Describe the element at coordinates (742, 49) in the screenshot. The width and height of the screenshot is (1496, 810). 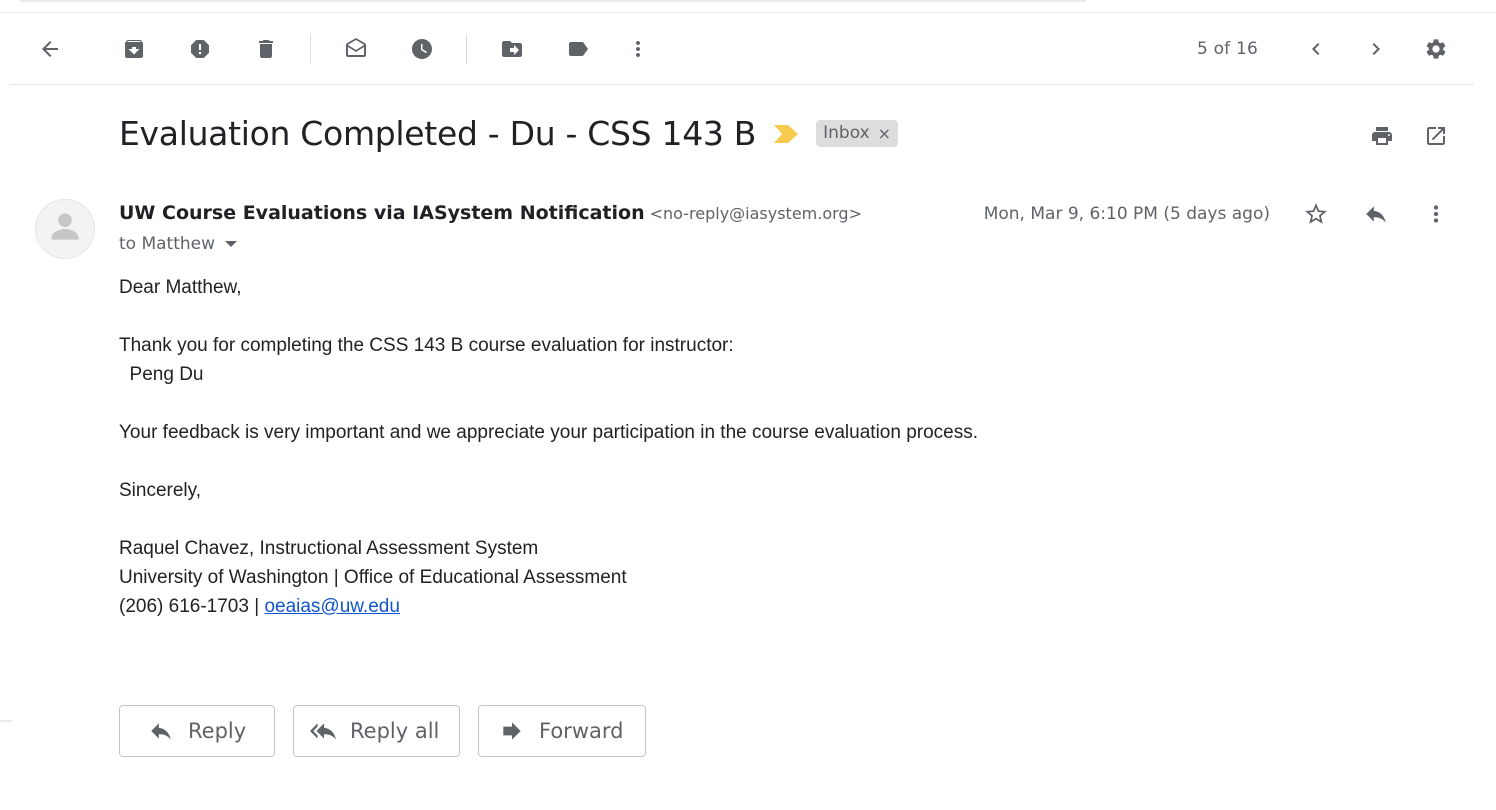
I see `message-toolbar: 5 of 16` at that location.